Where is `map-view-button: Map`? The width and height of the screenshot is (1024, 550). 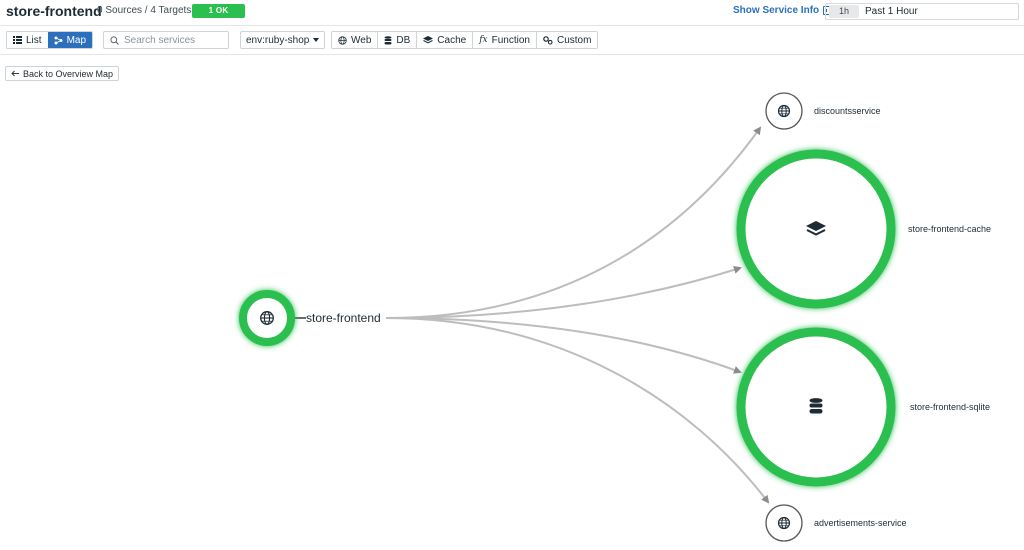 map-view-button: Map is located at coordinates (70, 40).